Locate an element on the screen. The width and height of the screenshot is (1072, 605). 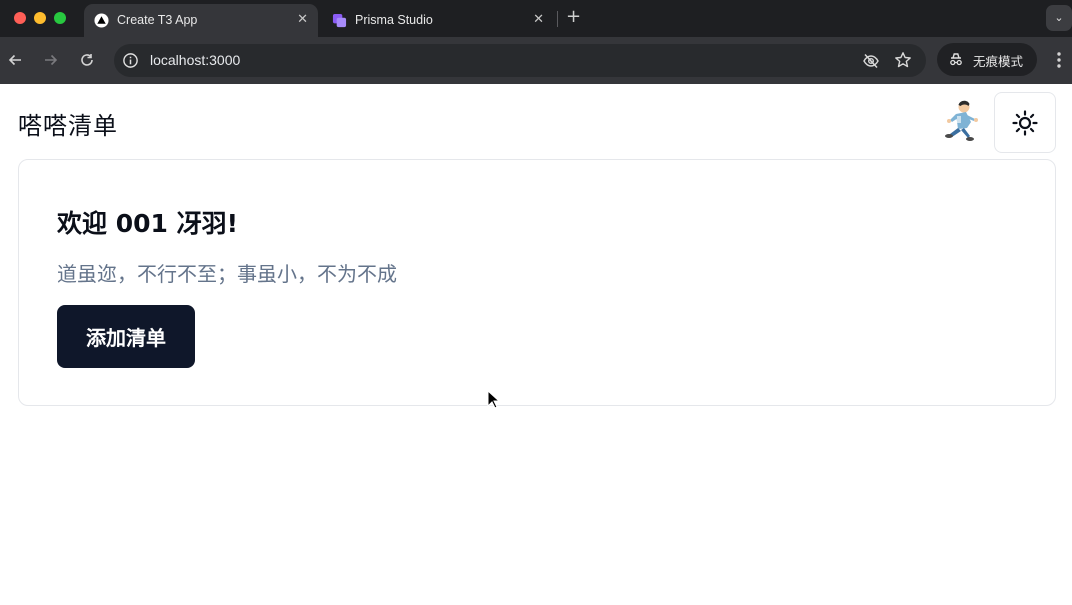
welcome-heading: 欢迎 001 冴羽! is located at coordinates (147, 223).